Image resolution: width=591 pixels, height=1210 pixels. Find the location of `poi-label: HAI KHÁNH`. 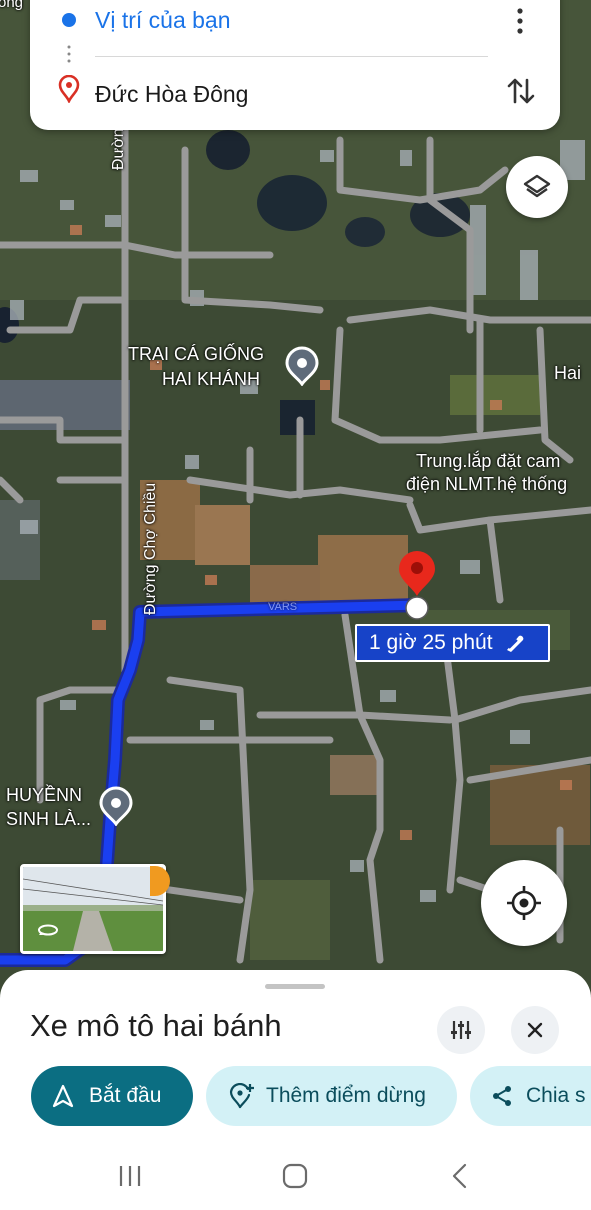

poi-label: HAI KHÁNH is located at coordinates (211, 379).